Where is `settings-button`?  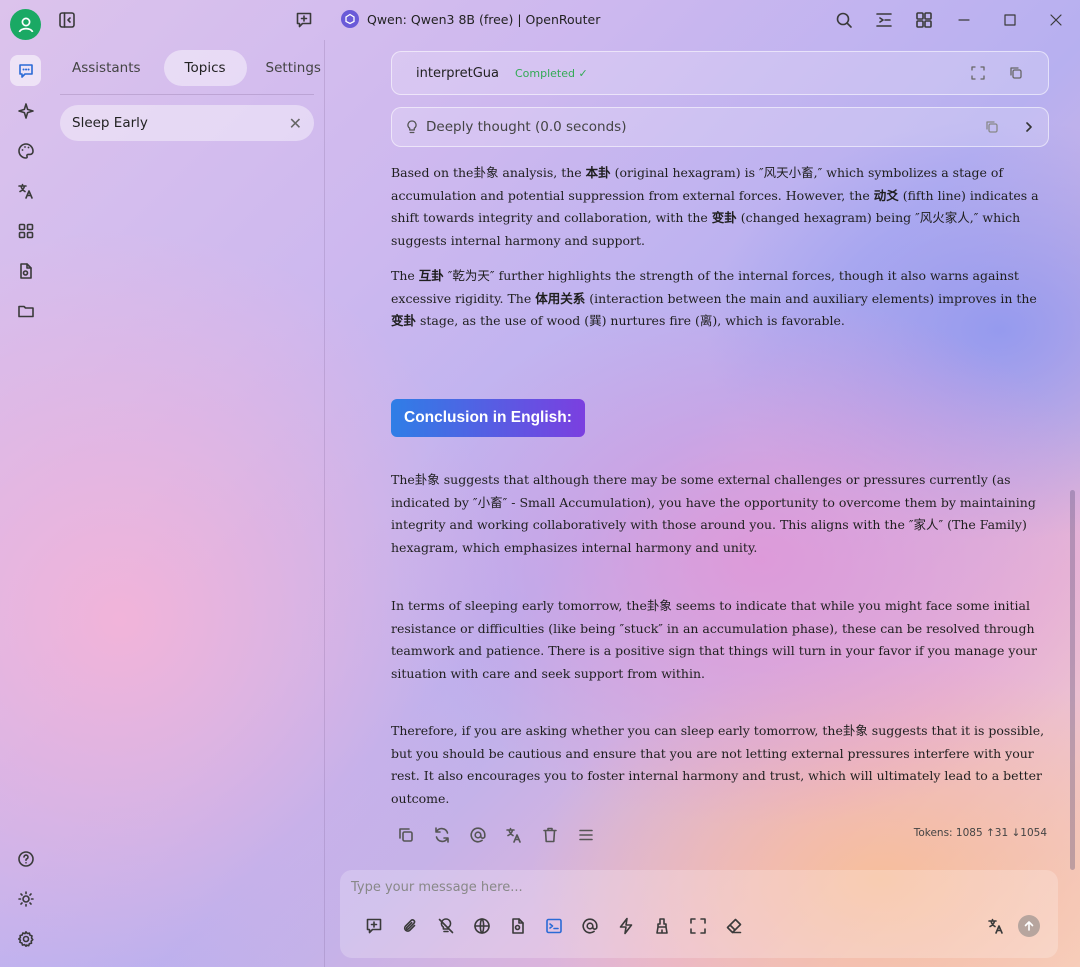
settings-button is located at coordinates (25, 938).